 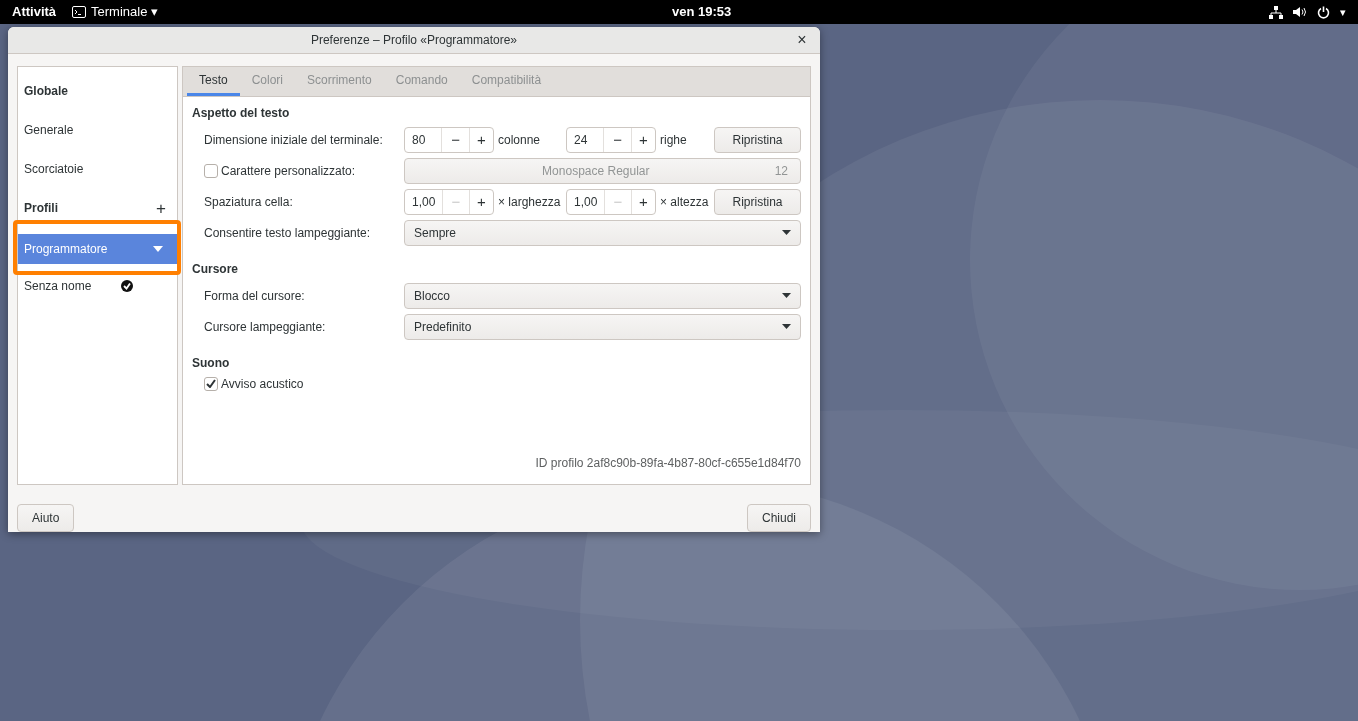 What do you see at coordinates (97, 130) in the screenshot?
I see `sidebar-item: Generale` at bounding box center [97, 130].